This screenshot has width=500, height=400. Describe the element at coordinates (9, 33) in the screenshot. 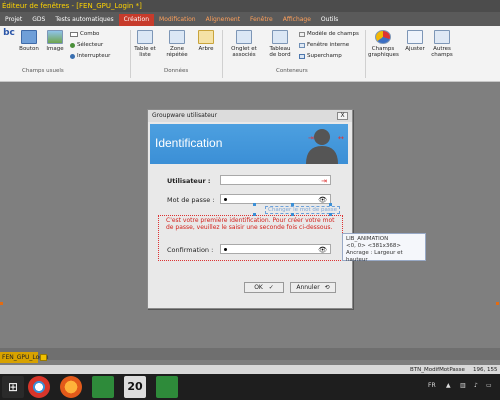

I see `libelle-icon: bc` at that location.